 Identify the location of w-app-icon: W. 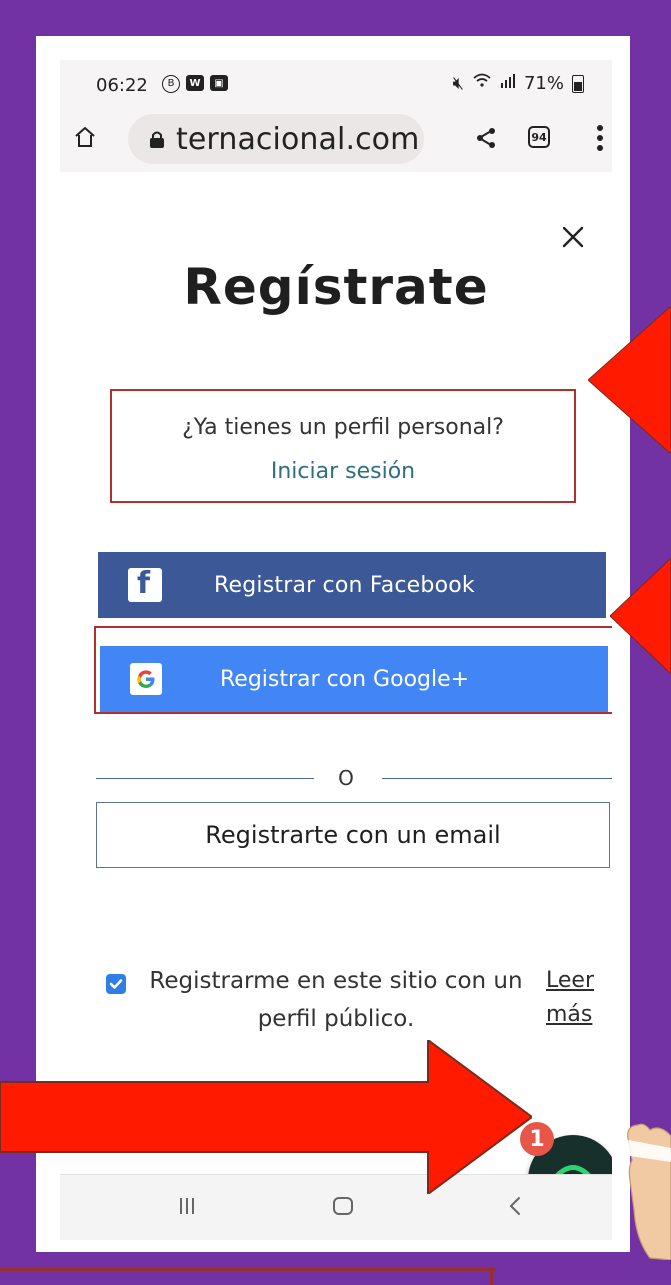
(195, 83).